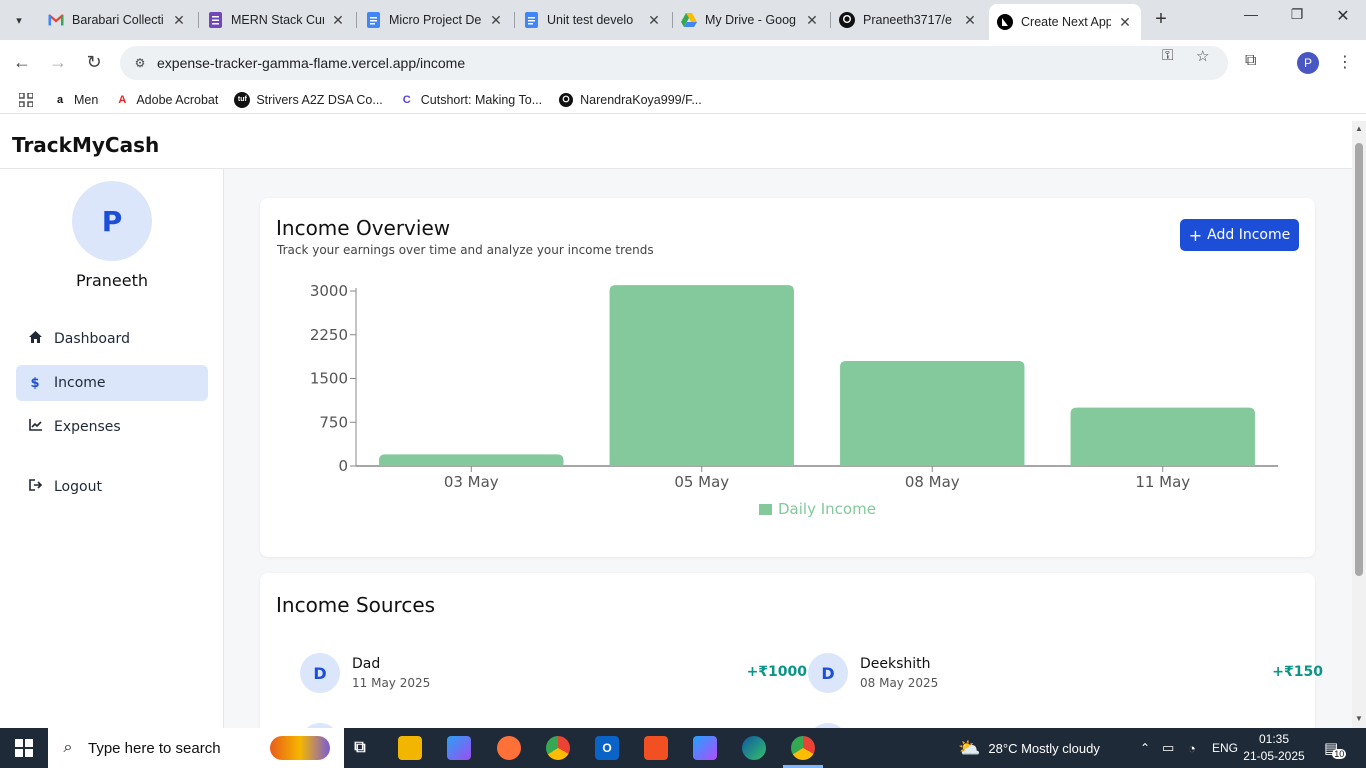 This screenshot has width=1366, height=768. I want to click on sidebar-item-logout: Logout, so click(112, 487).